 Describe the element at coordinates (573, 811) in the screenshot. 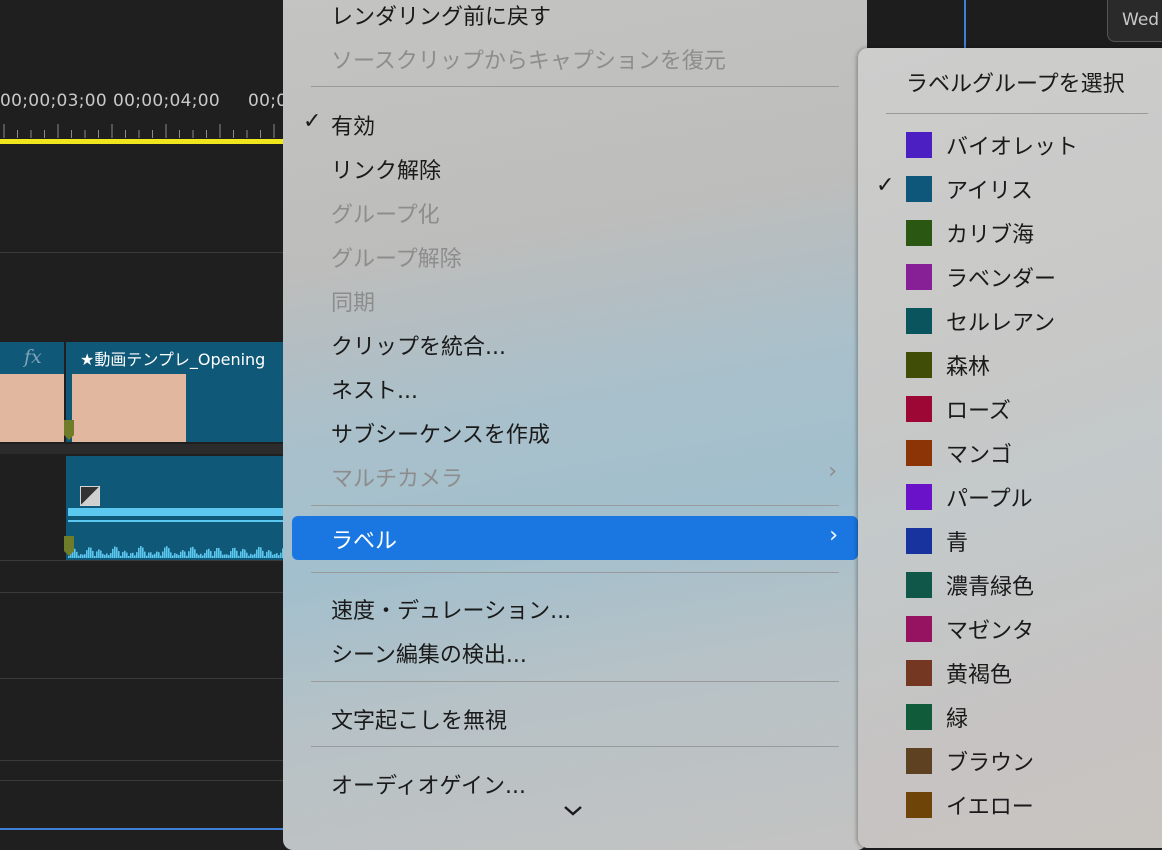

I see `chevron-down-icon` at that location.